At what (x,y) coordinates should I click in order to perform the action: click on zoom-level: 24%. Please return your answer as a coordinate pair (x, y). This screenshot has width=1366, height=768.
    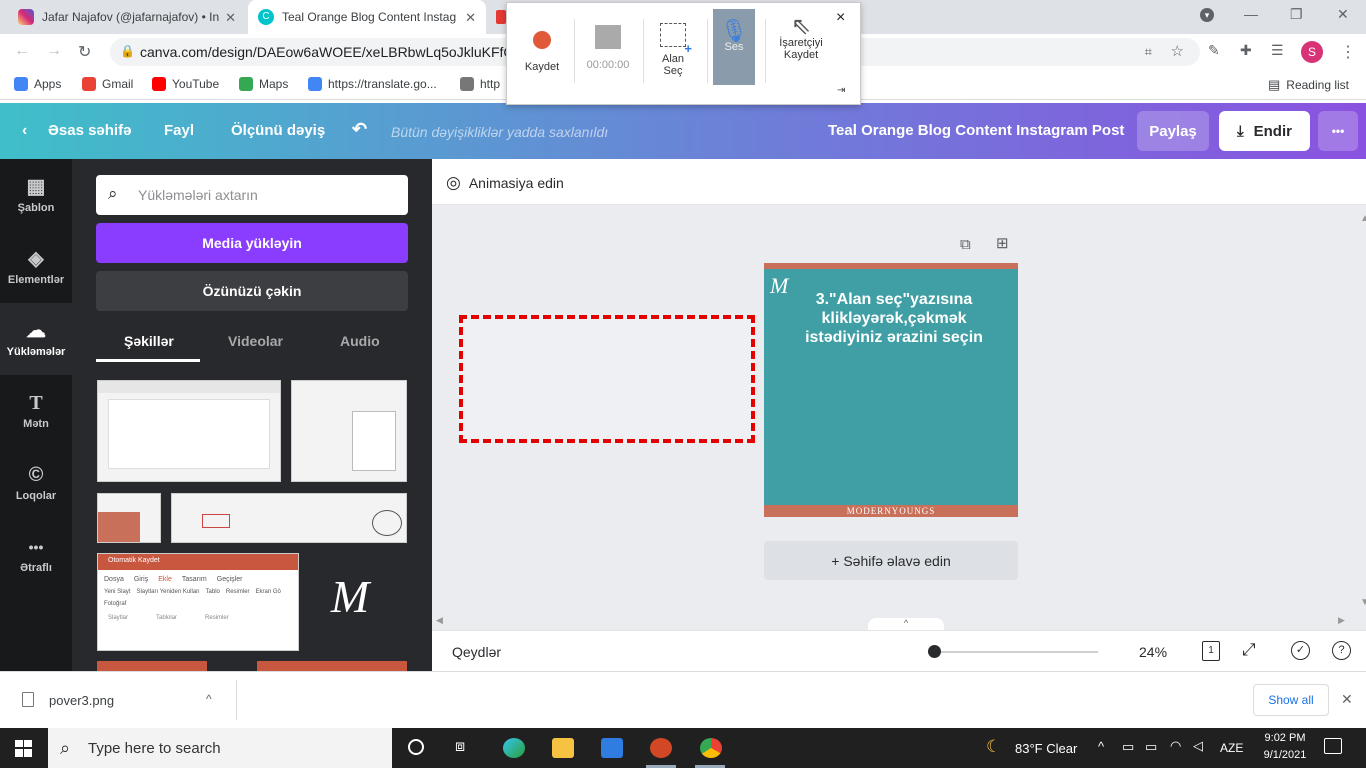
    Looking at the image, I should click on (1153, 652).